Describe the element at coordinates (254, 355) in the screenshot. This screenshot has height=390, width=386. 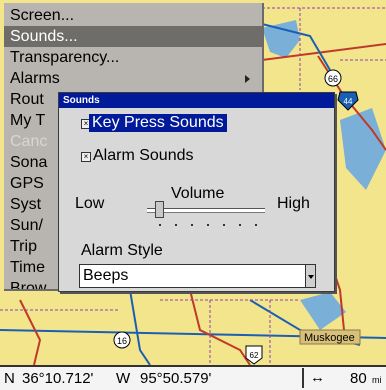
I see `route-62-label: 62` at that location.